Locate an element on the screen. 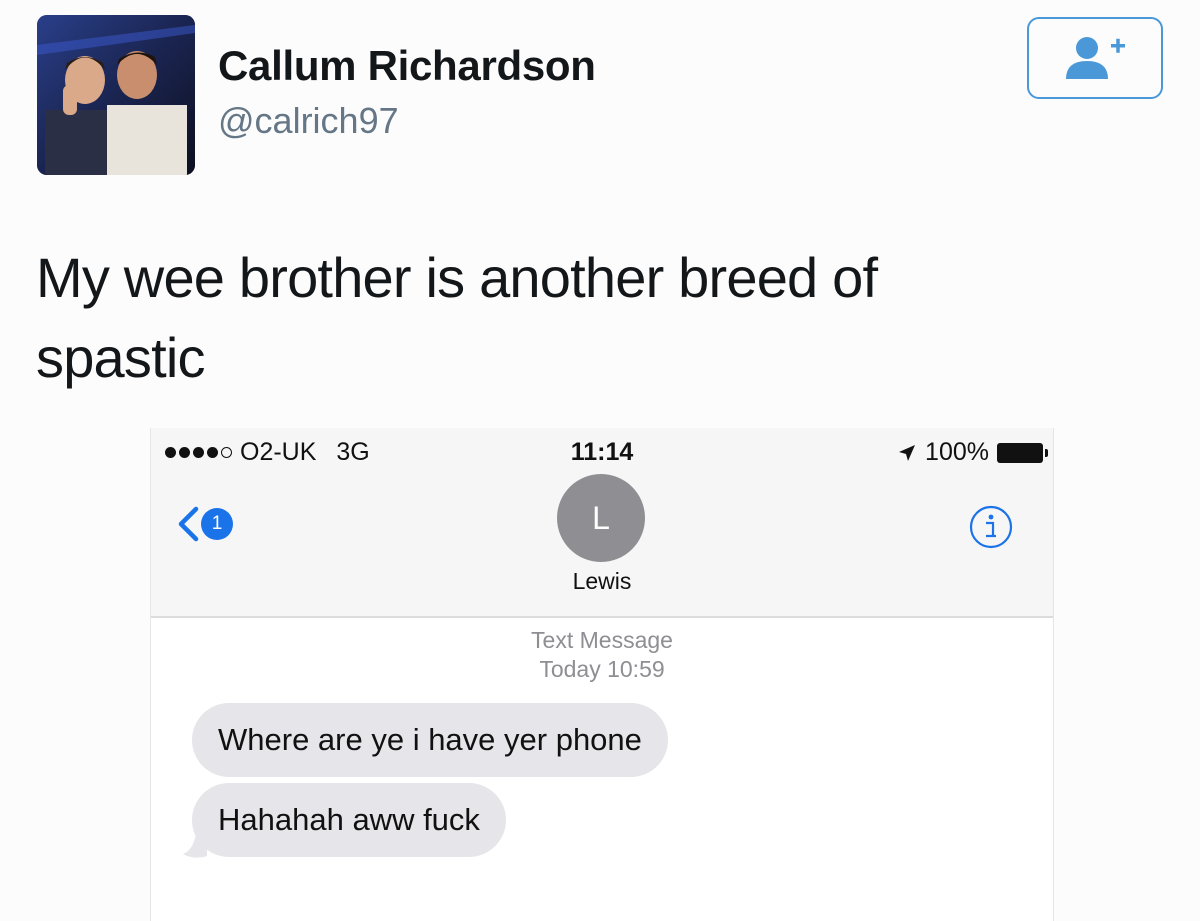 The image size is (1200, 921). back-button: 1 is located at coordinates (205, 524).